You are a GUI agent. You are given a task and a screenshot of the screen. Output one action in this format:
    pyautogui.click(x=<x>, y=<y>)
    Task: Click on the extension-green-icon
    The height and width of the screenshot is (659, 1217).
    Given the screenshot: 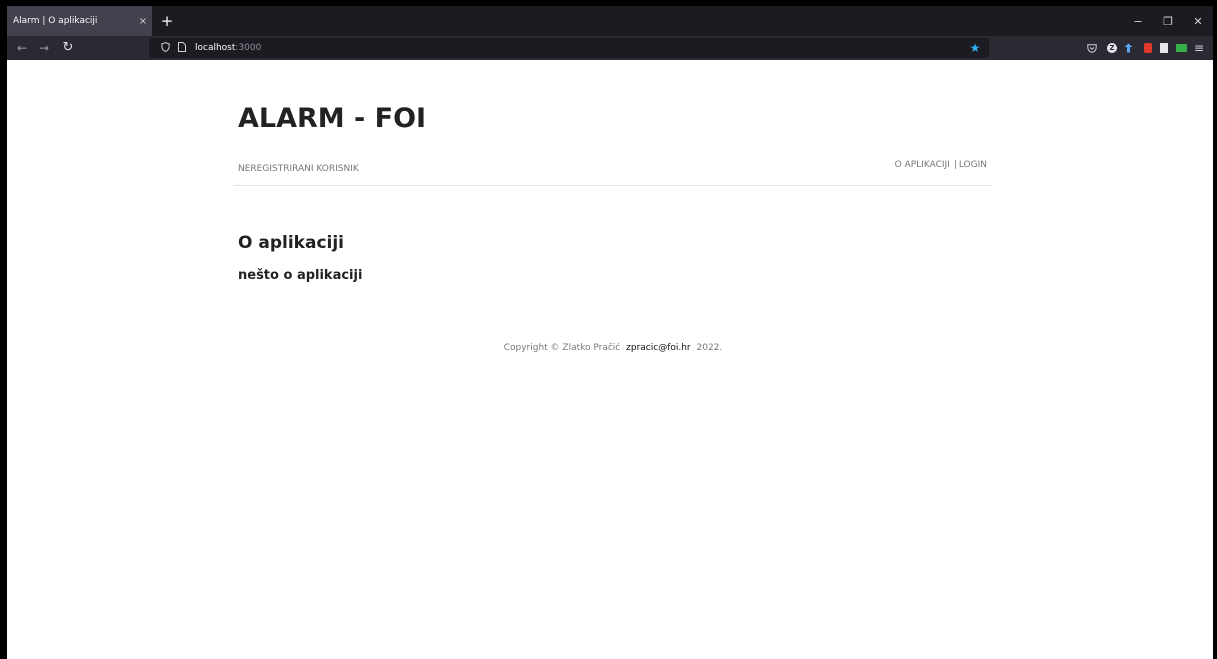 What is the action you would take?
    pyautogui.click(x=1181, y=48)
    